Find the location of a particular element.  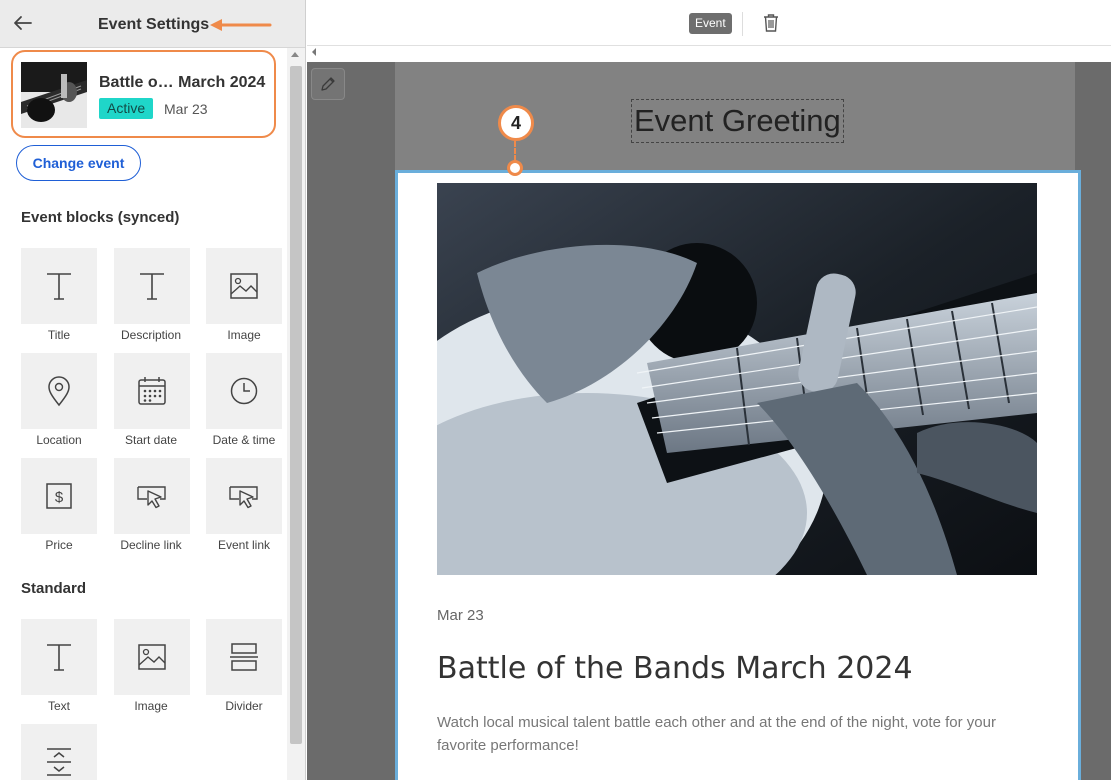

step-connector-line is located at coordinates (515, 151).